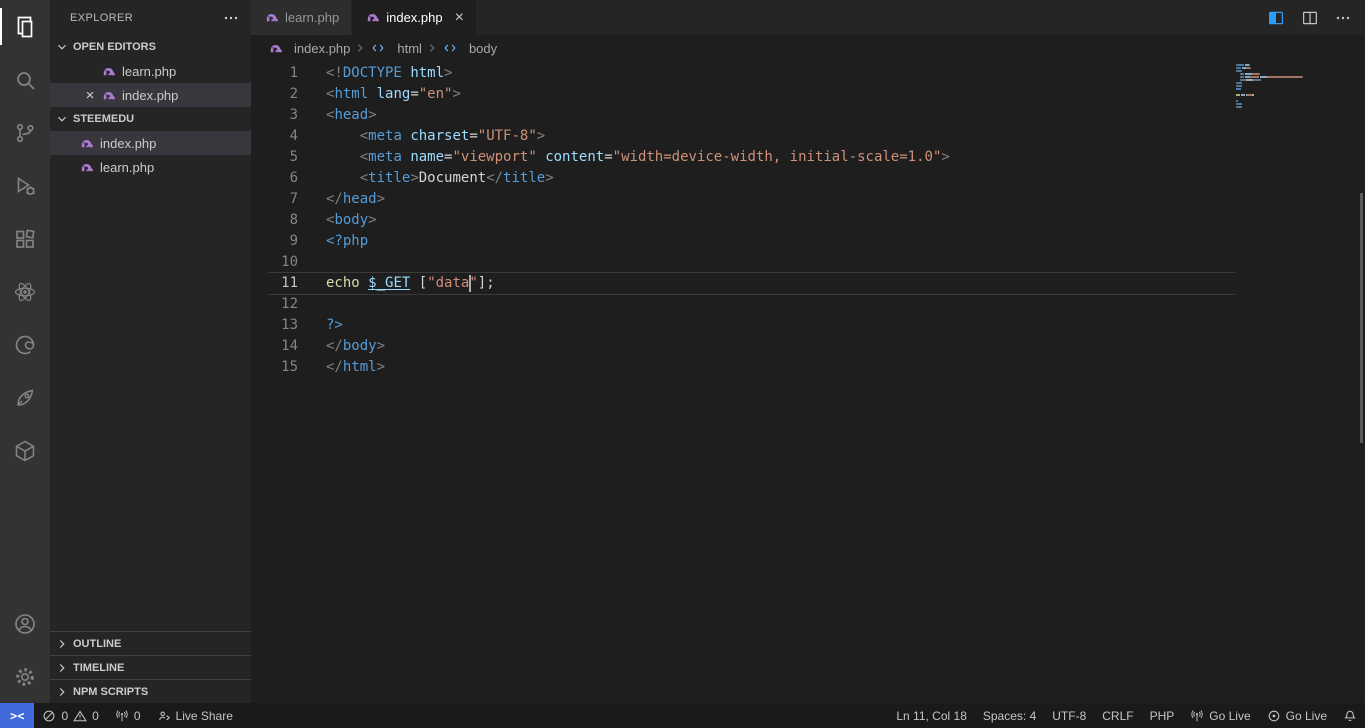  What do you see at coordinates (95, 715) in the screenshot?
I see `warning-count: 0` at bounding box center [95, 715].